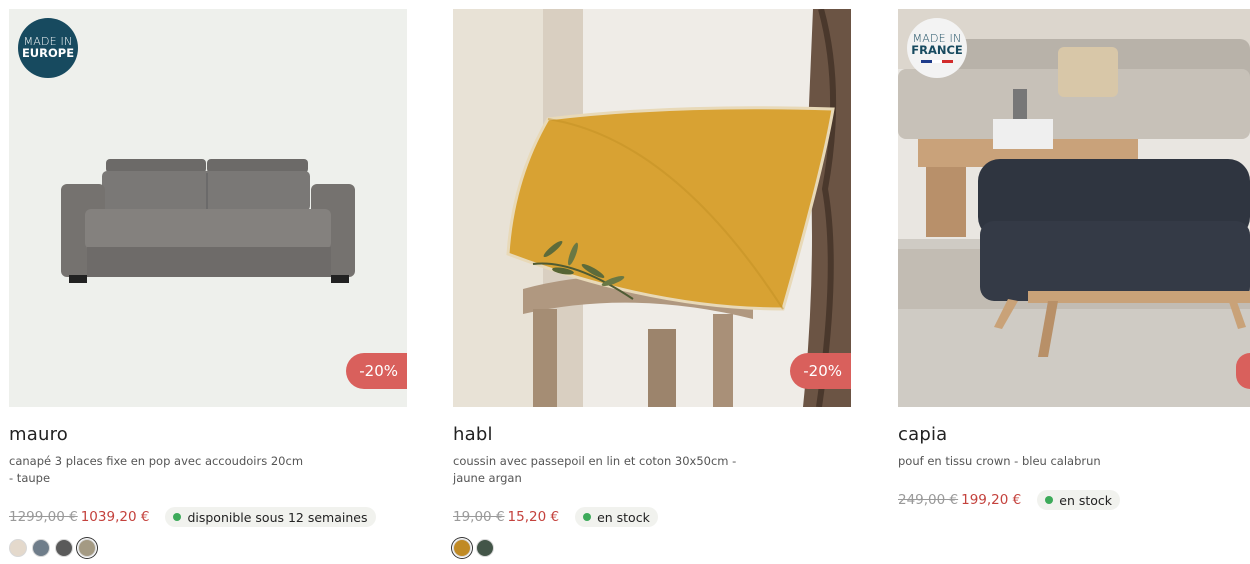  I want to click on old-price: 19,00 €, so click(479, 517).